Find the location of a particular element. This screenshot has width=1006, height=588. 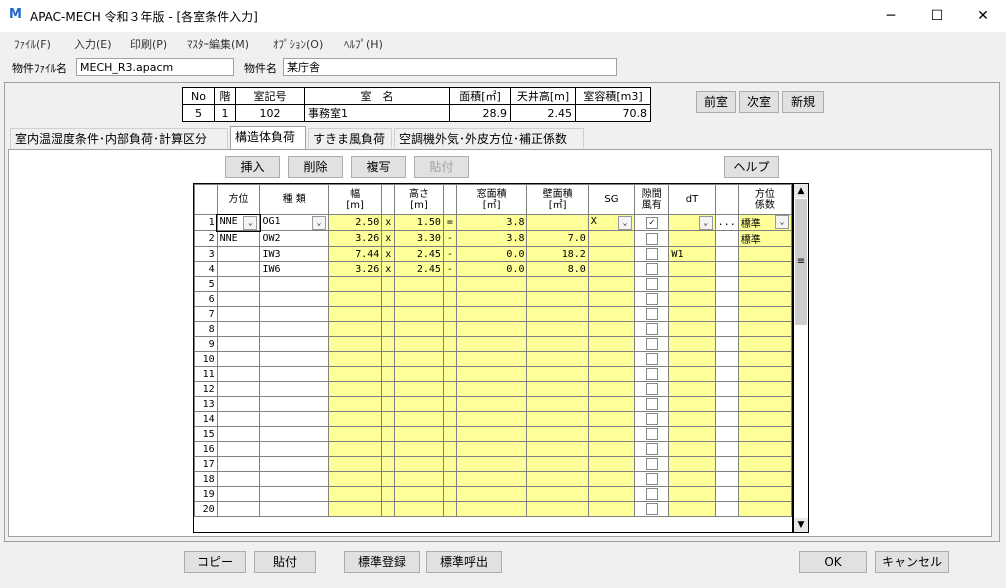

type-cell: IW3 is located at coordinates (294, 254).